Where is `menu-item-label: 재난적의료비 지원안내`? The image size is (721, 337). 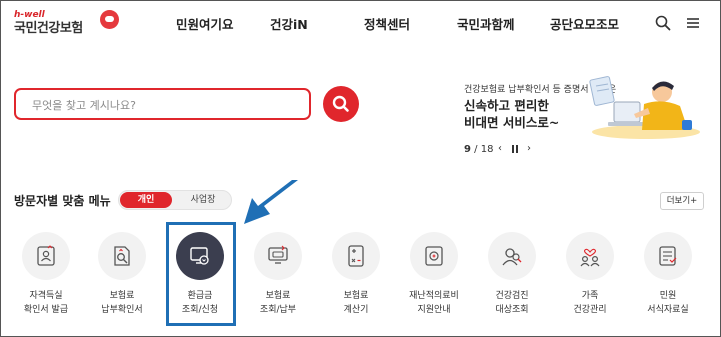 menu-item-label: 재난적의료비 지원안내 is located at coordinates (434, 303).